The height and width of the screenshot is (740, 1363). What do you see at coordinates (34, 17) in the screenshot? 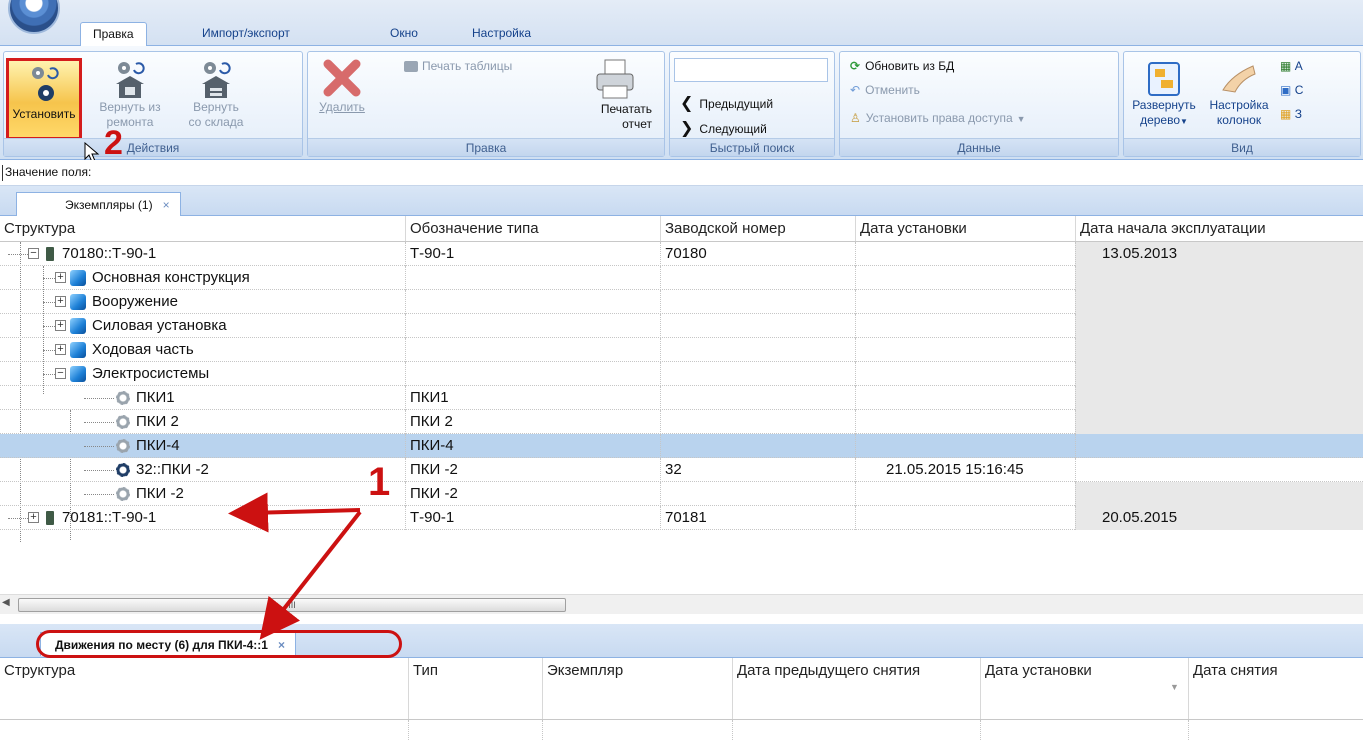
I see `app-menu-orb` at bounding box center [34, 17].